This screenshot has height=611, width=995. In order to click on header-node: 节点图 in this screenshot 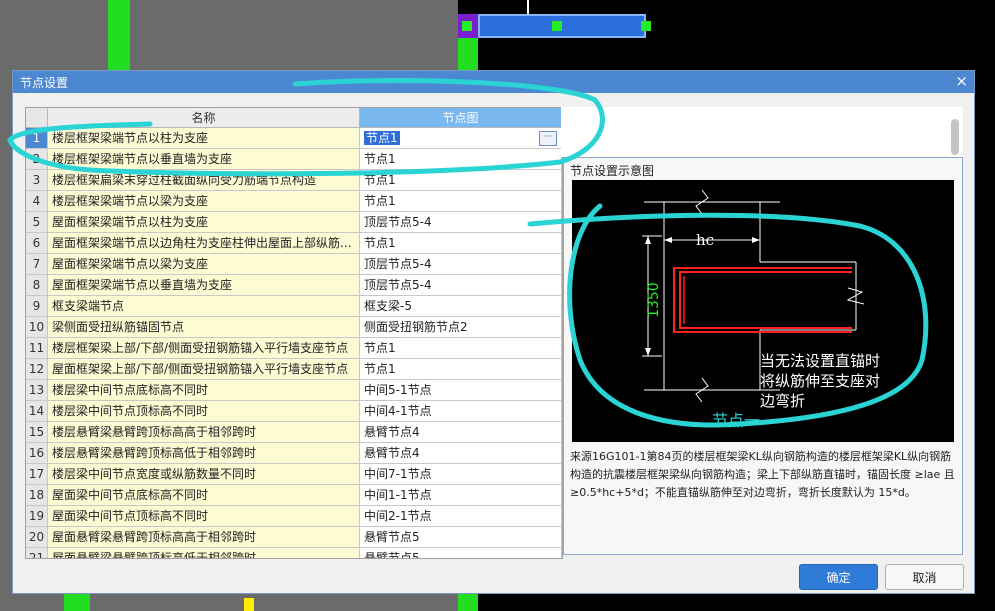, I will do `click(461, 118)`.